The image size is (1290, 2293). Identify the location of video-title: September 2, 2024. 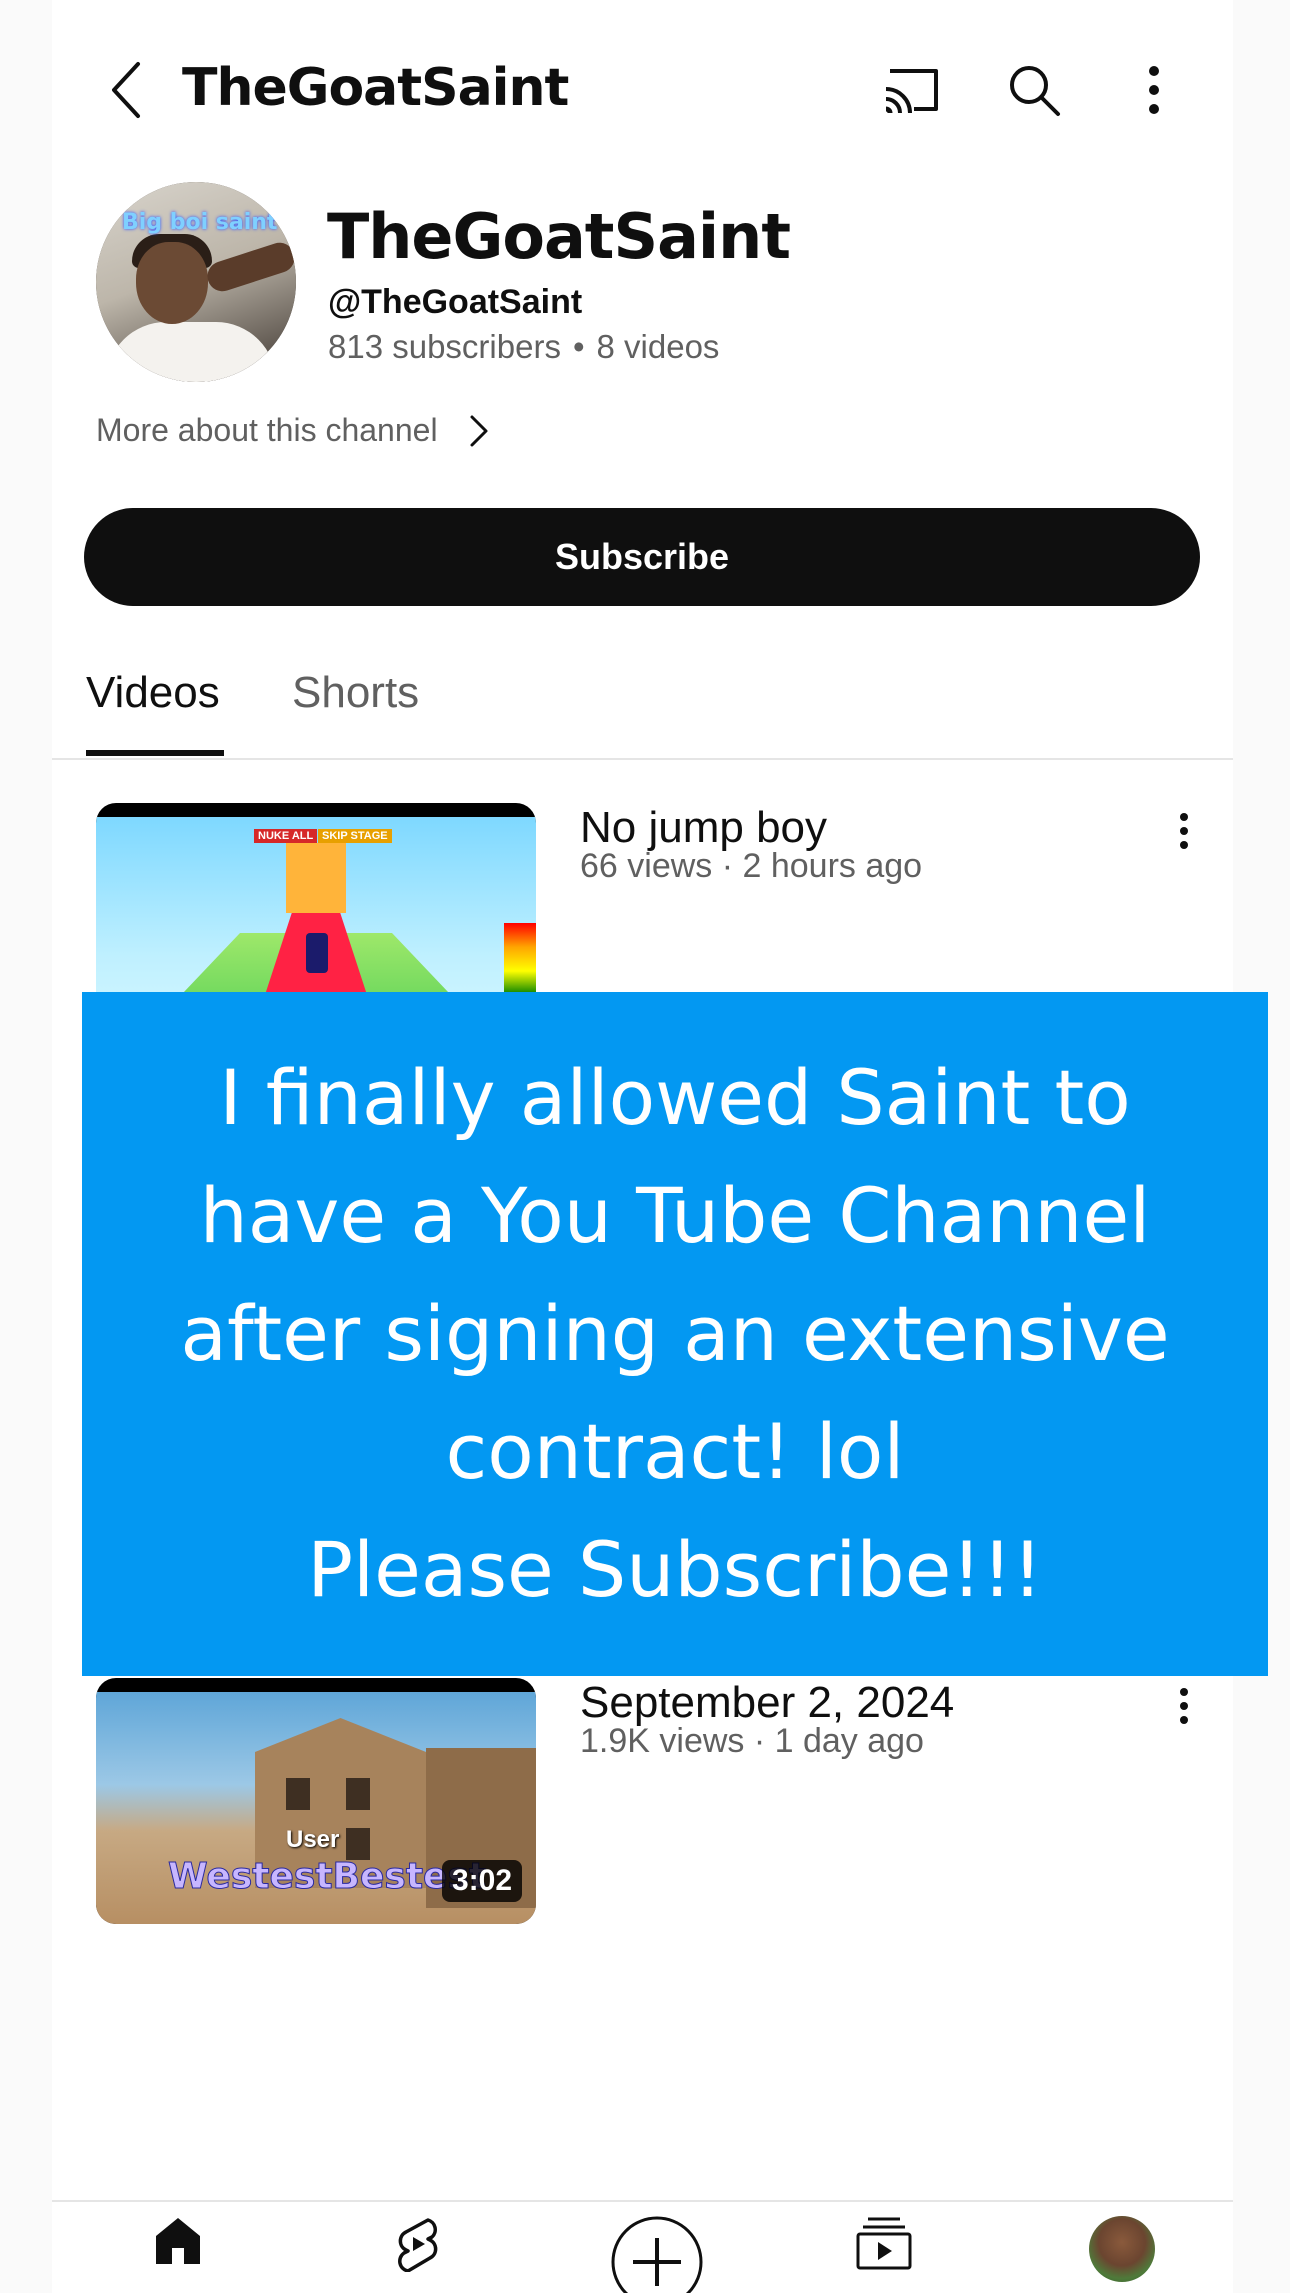
(767, 1703).